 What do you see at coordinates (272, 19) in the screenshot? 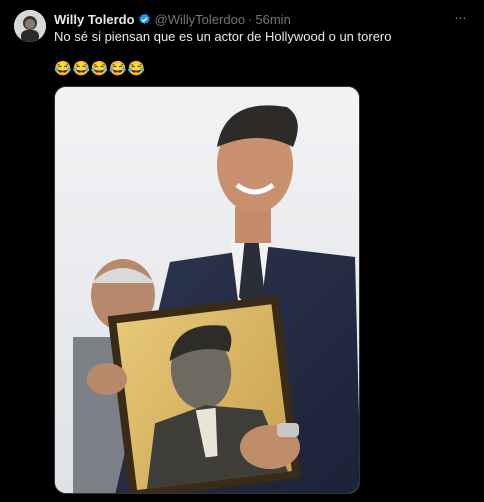
I see `tweet-timestamp: 56min` at bounding box center [272, 19].